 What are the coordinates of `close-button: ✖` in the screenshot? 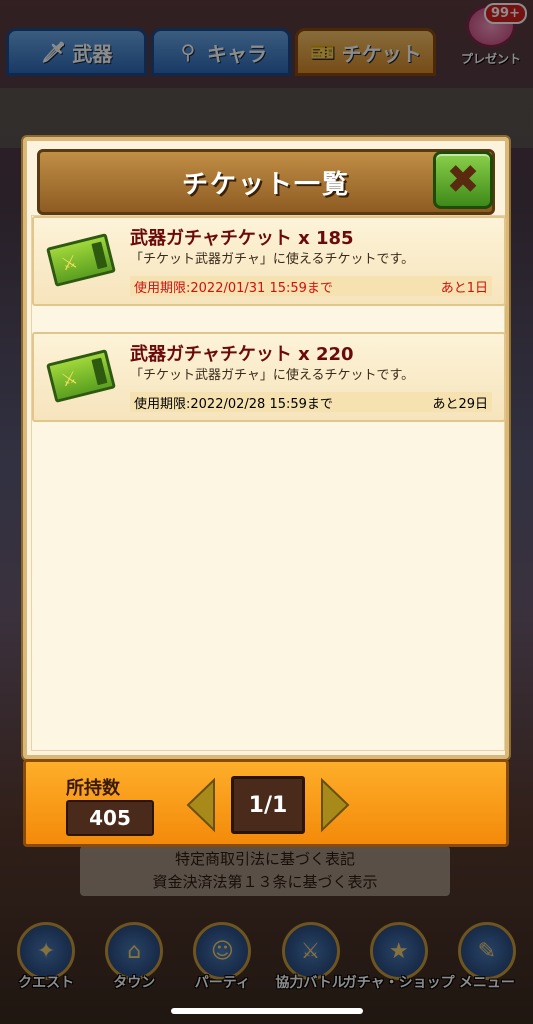 It's located at (463, 180).